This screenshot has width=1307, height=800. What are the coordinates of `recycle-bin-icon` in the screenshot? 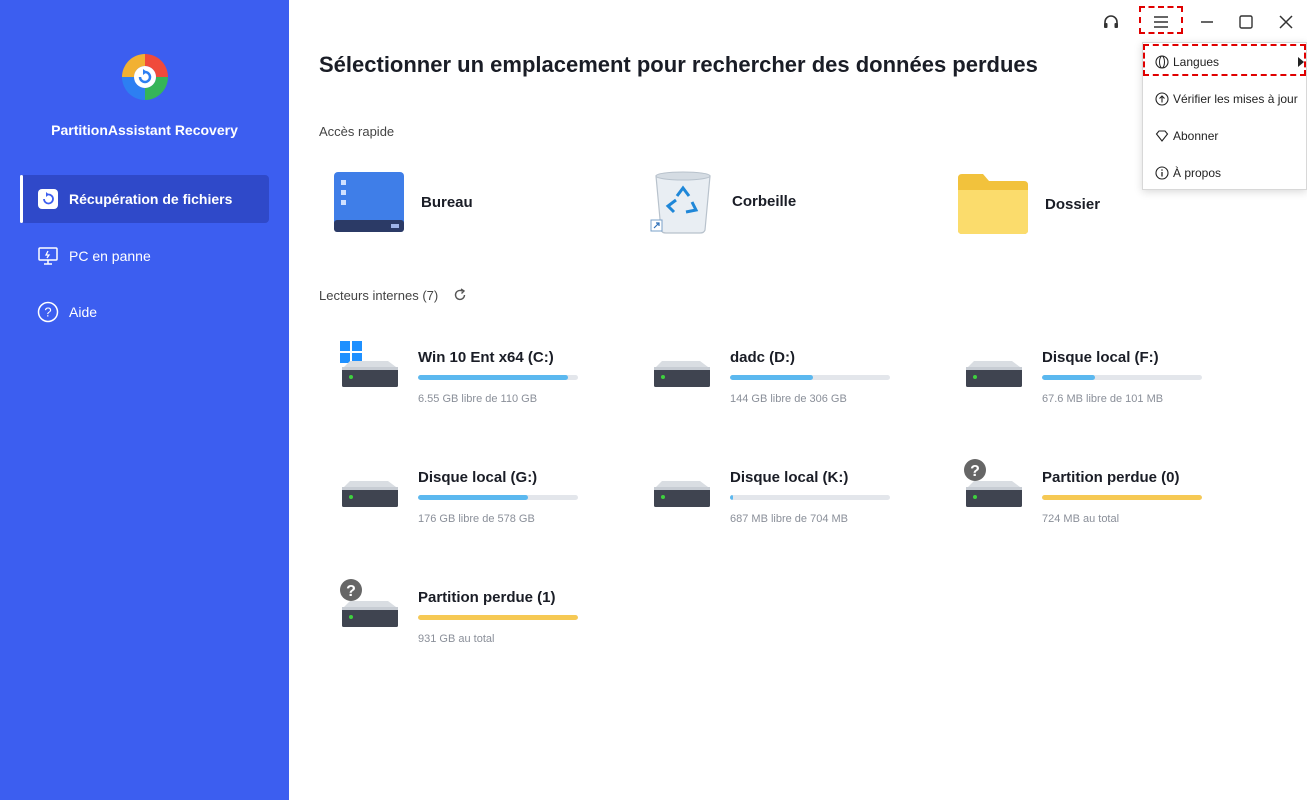 It's located at (680, 202).